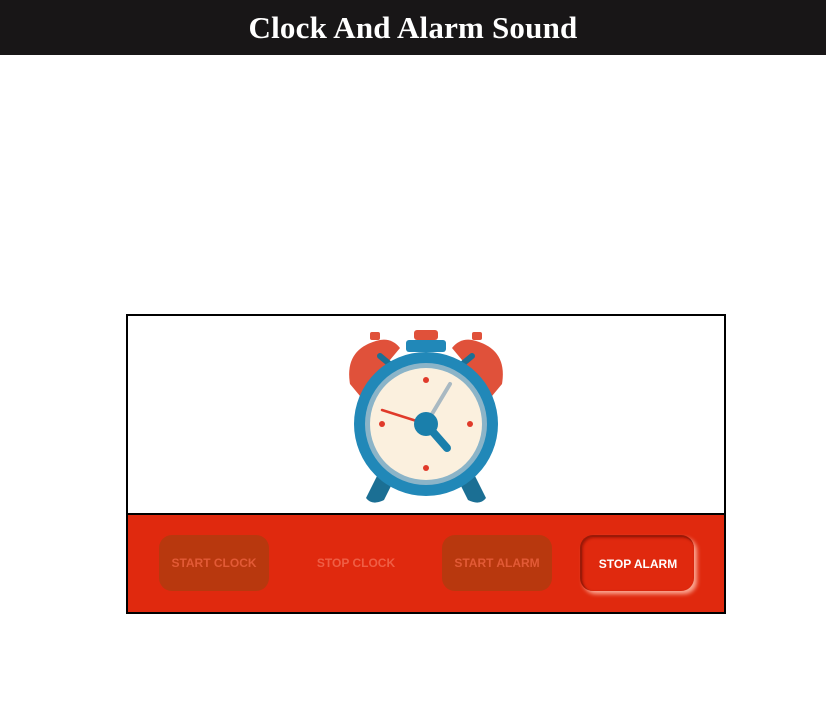 Image resolution: width=826 pixels, height=702 pixels. I want to click on page-title: Clock And Alarm Sound, so click(413, 27).